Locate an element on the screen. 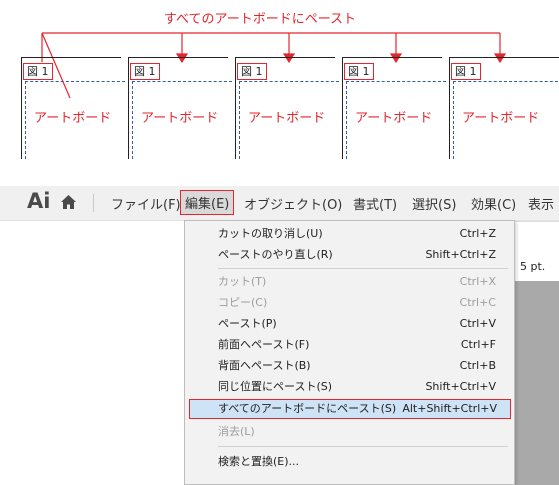  artboard-5: 図 1 アートボード is located at coordinates (504, 108).